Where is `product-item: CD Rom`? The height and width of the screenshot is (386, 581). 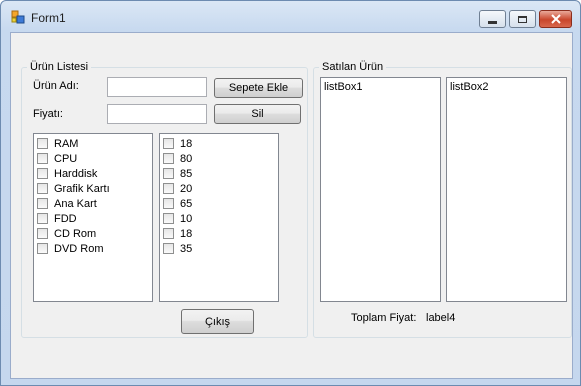
product-item: CD Rom is located at coordinates (93, 233).